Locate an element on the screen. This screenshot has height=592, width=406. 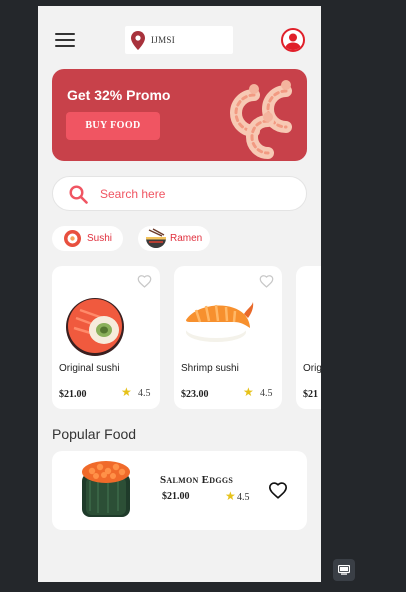
promo-title: Get 32% Promo is located at coordinates (119, 95).